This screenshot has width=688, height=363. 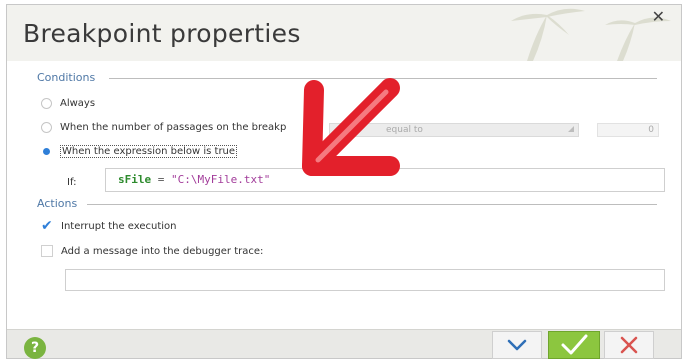 I want to click on dropdown-arrow-icon, so click(x=571, y=129).